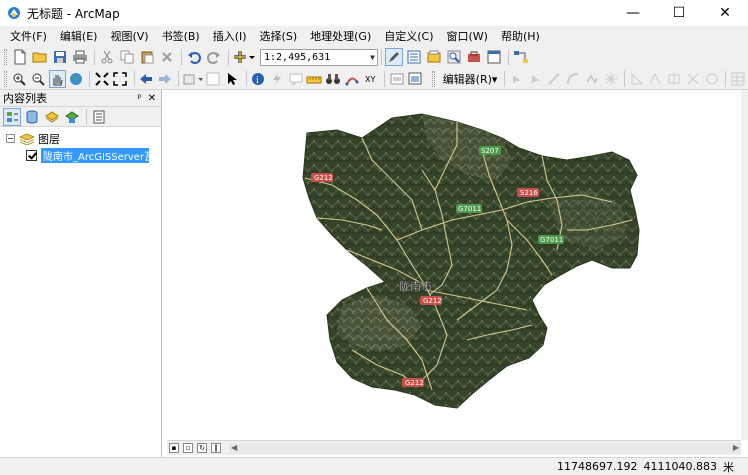  What do you see at coordinates (20, 57) in the screenshot?
I see `new-document-button` at bounding box center [20, 57].